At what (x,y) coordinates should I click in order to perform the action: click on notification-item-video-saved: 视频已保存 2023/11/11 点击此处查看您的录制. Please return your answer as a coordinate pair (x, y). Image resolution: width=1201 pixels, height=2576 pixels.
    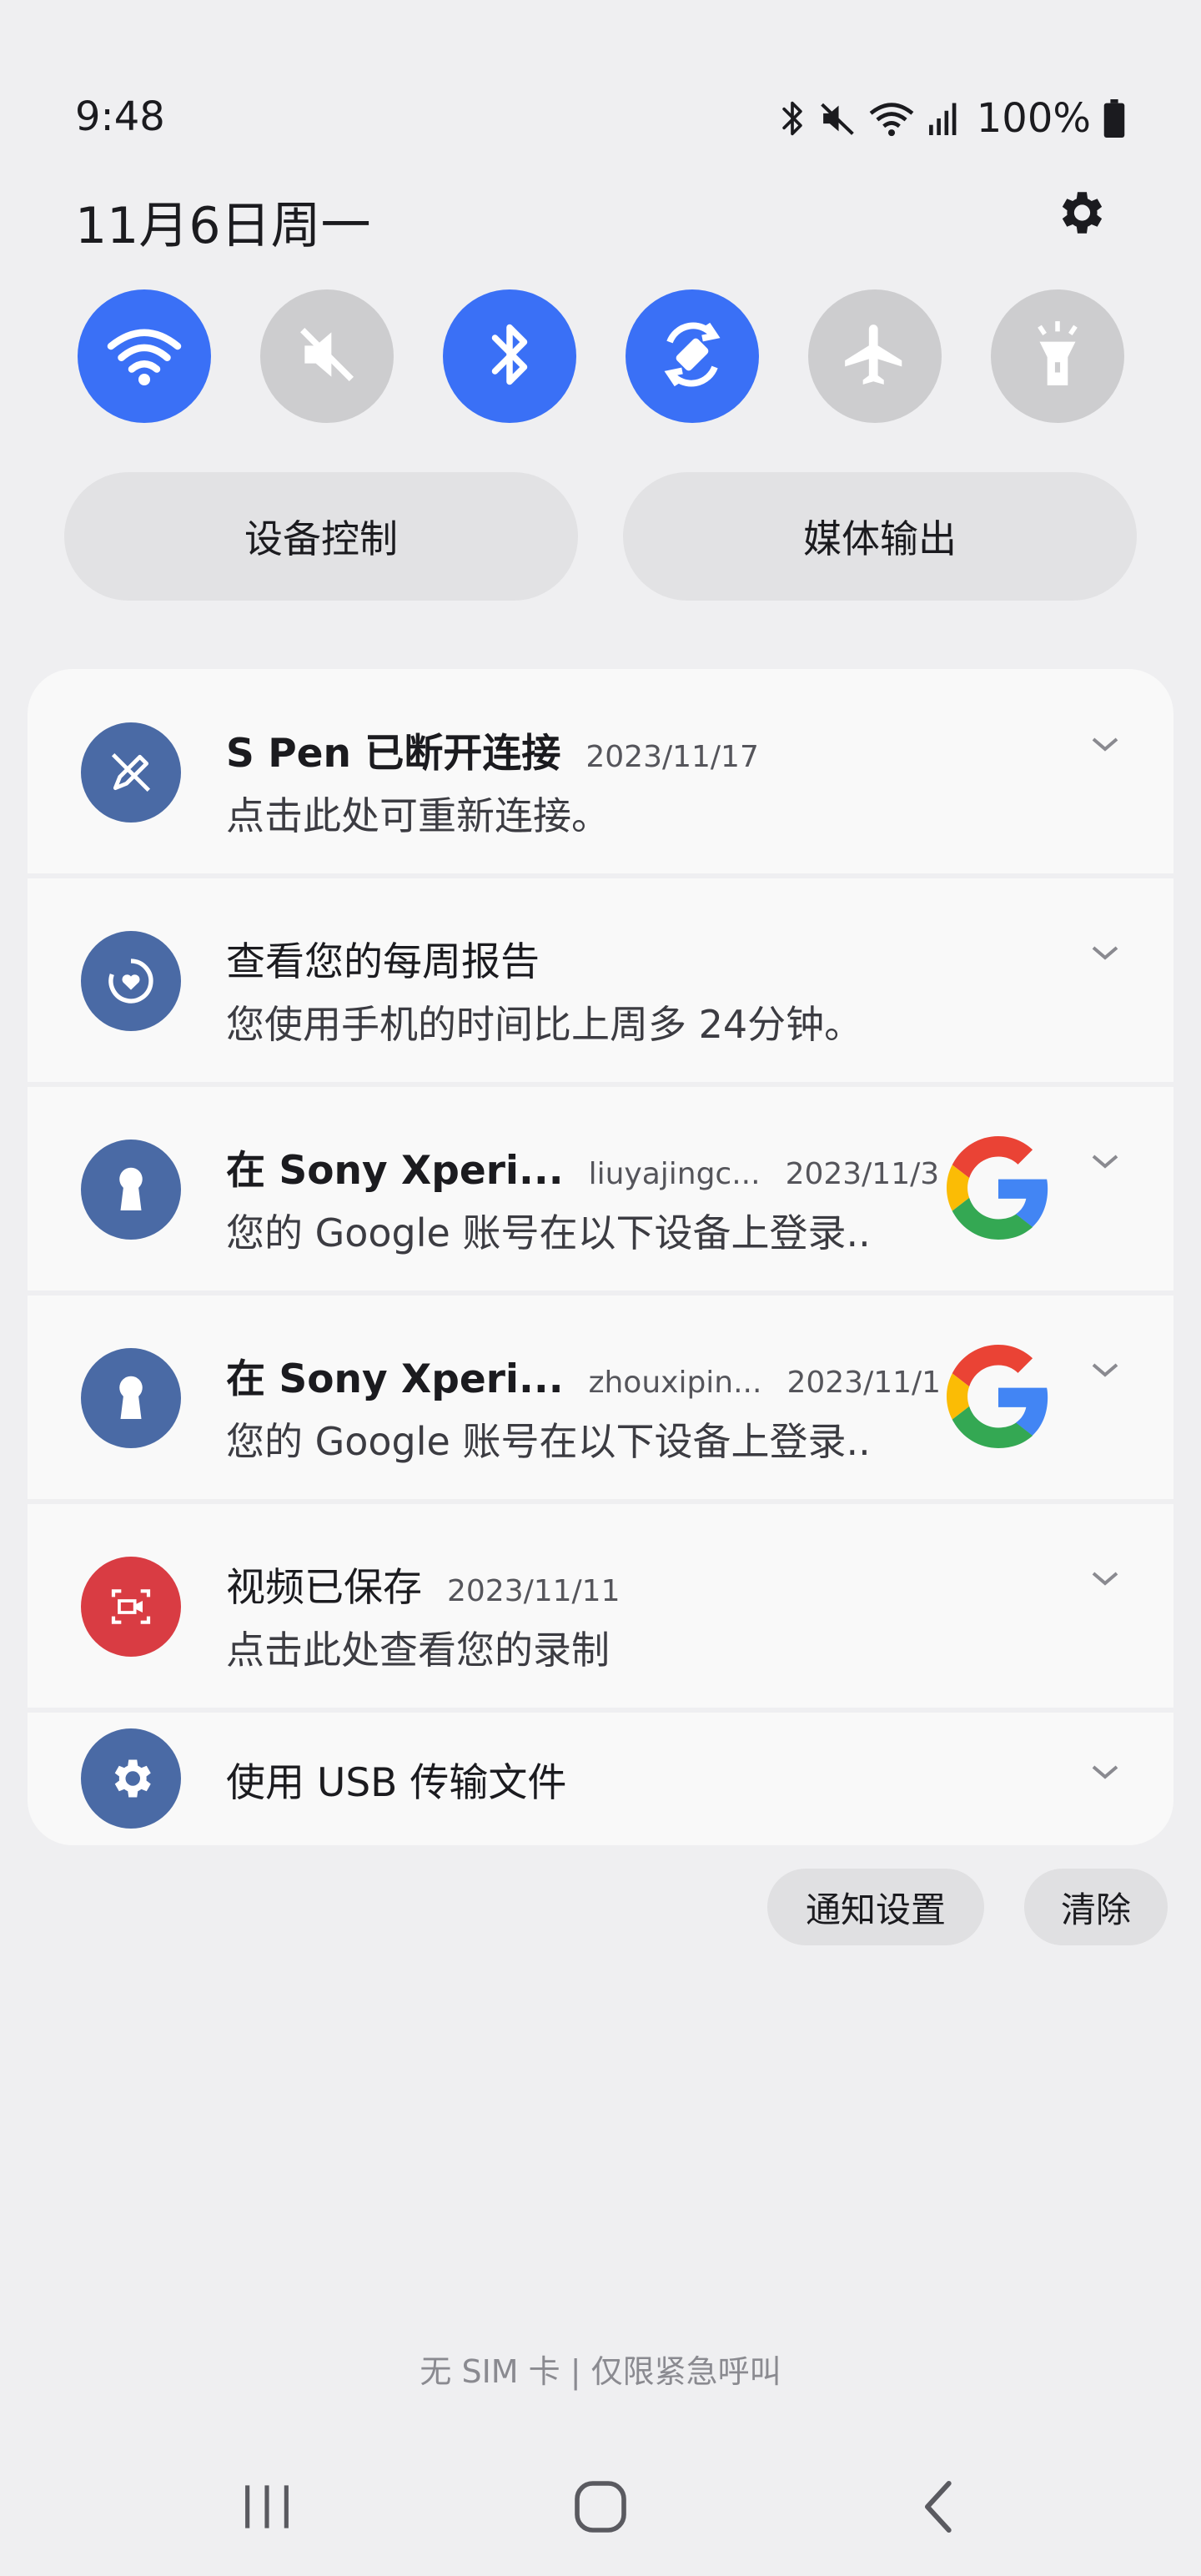
    Looking at the image, I should click on (601, 1606).